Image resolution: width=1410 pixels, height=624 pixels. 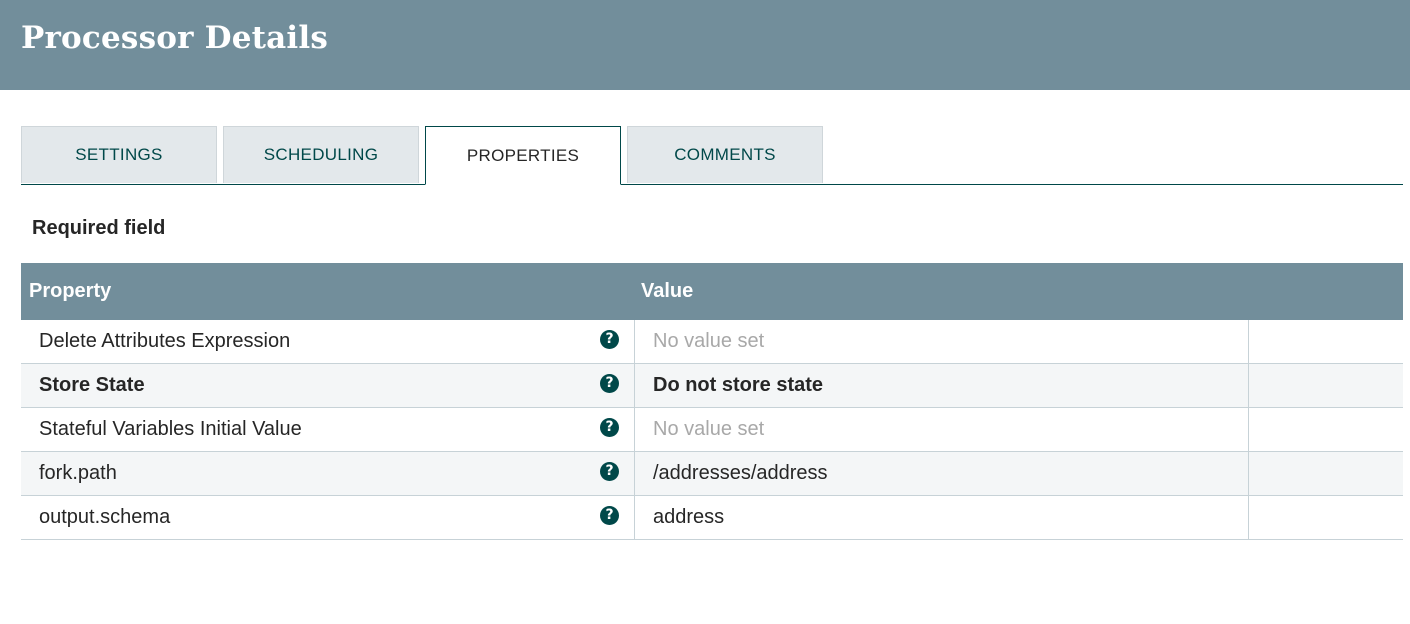 What do you see at coordinates (738, 385) in the screenshot?
I see `property-value: Do not store state` at bounding box center [738, 385].